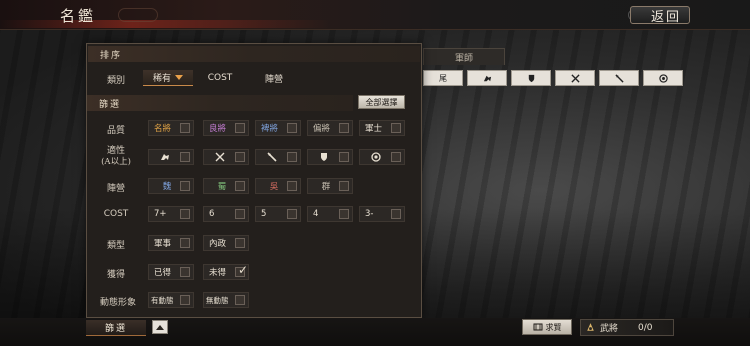  I want to click on background-chip-spear, so click(619, 78).